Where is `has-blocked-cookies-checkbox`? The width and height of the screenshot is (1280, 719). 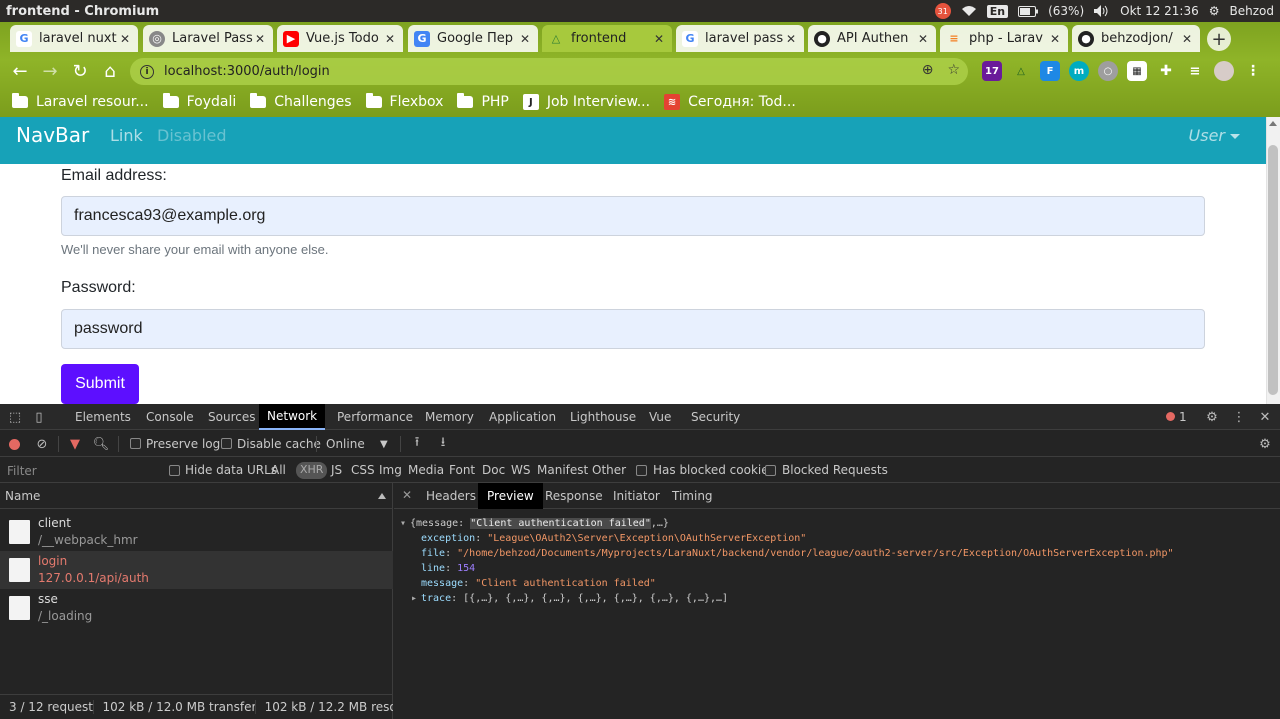 has-blocked-cookies-checkbox is located at coordinates (641, 470).